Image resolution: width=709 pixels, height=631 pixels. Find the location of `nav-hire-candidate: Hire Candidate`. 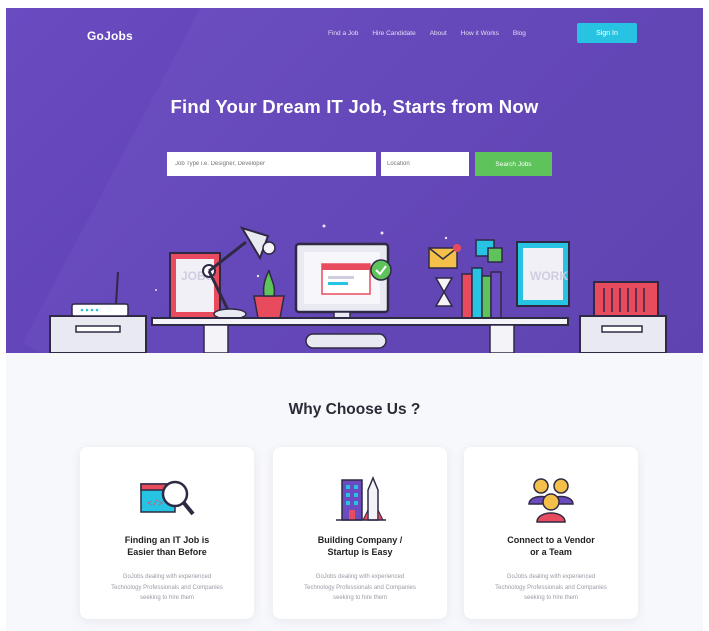

nav-hire-candidate: Hire Candidate is located at coordinates (393, 33).